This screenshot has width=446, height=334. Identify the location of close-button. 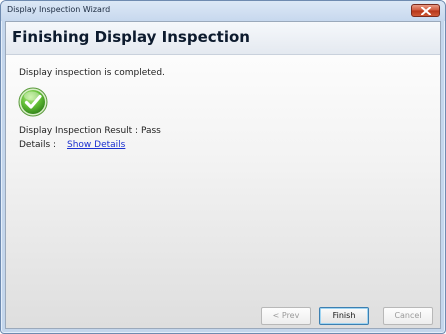
(425, 10).